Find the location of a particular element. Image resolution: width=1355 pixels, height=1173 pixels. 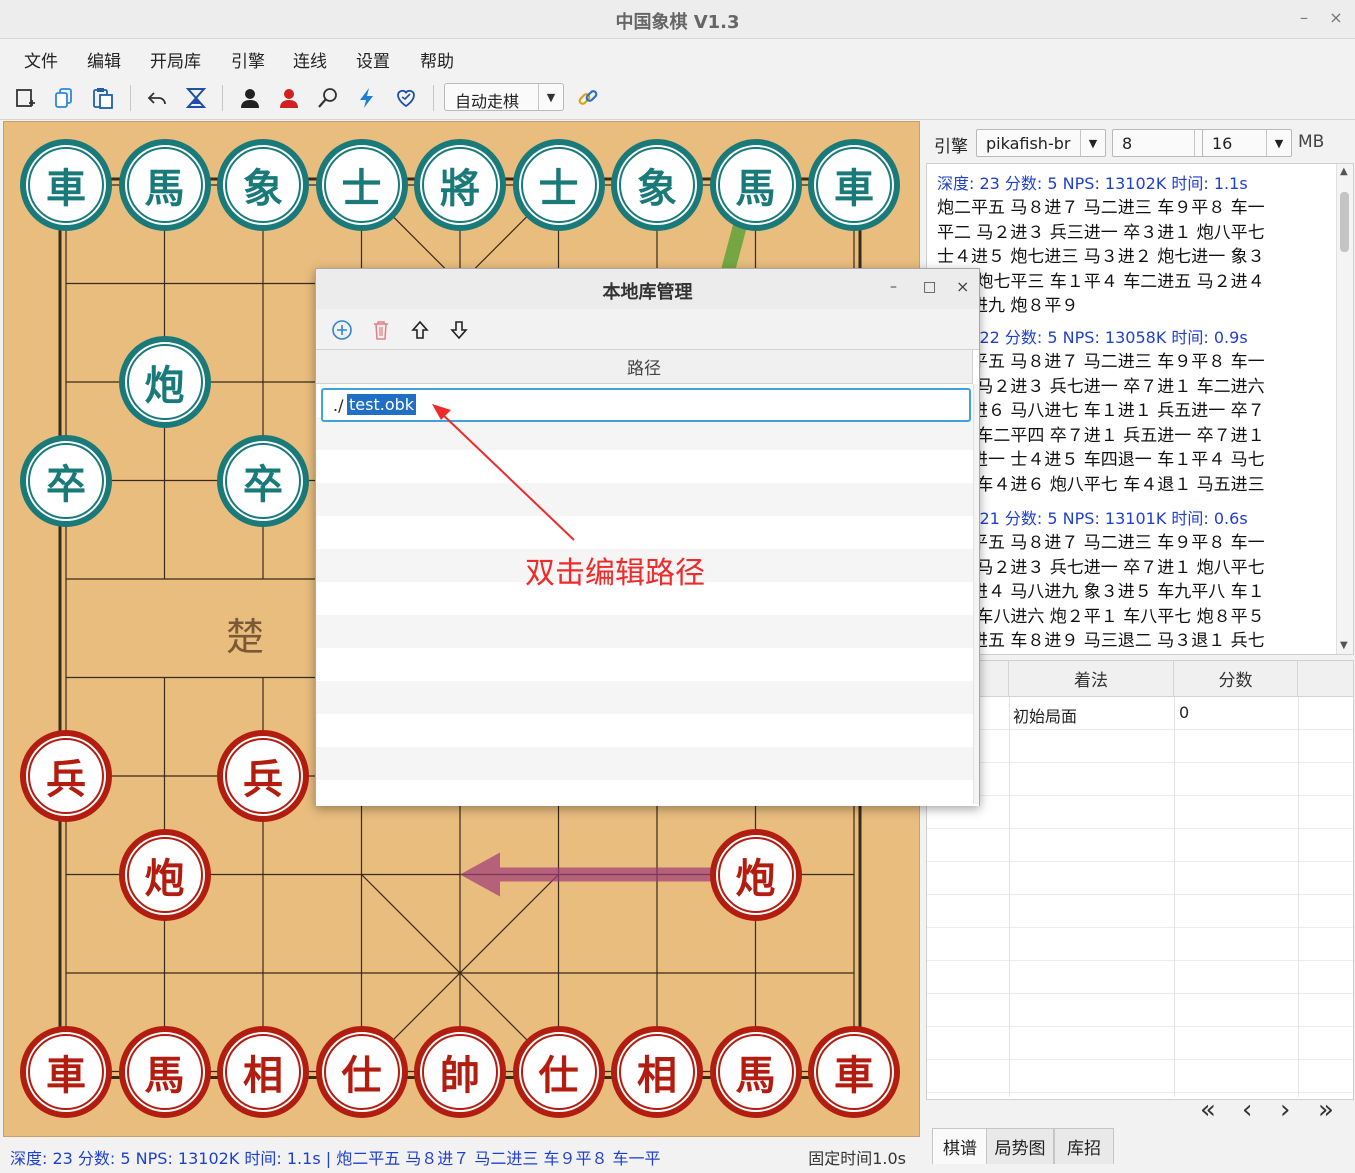

annotation-arrow-head is located at coordinates (441, 412).